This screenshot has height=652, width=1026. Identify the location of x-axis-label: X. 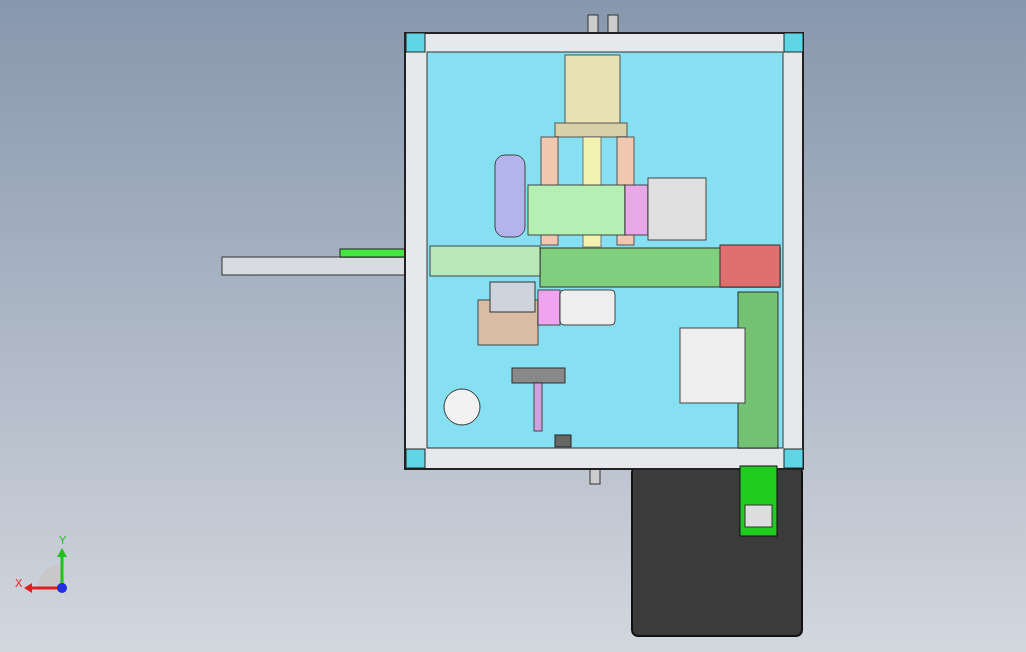
(19, 583).